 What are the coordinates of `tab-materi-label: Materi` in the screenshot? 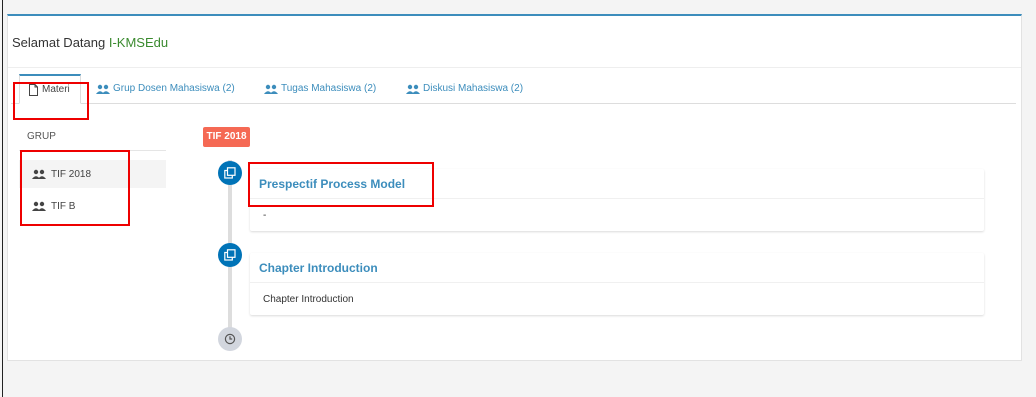 It's located at (56, 89).